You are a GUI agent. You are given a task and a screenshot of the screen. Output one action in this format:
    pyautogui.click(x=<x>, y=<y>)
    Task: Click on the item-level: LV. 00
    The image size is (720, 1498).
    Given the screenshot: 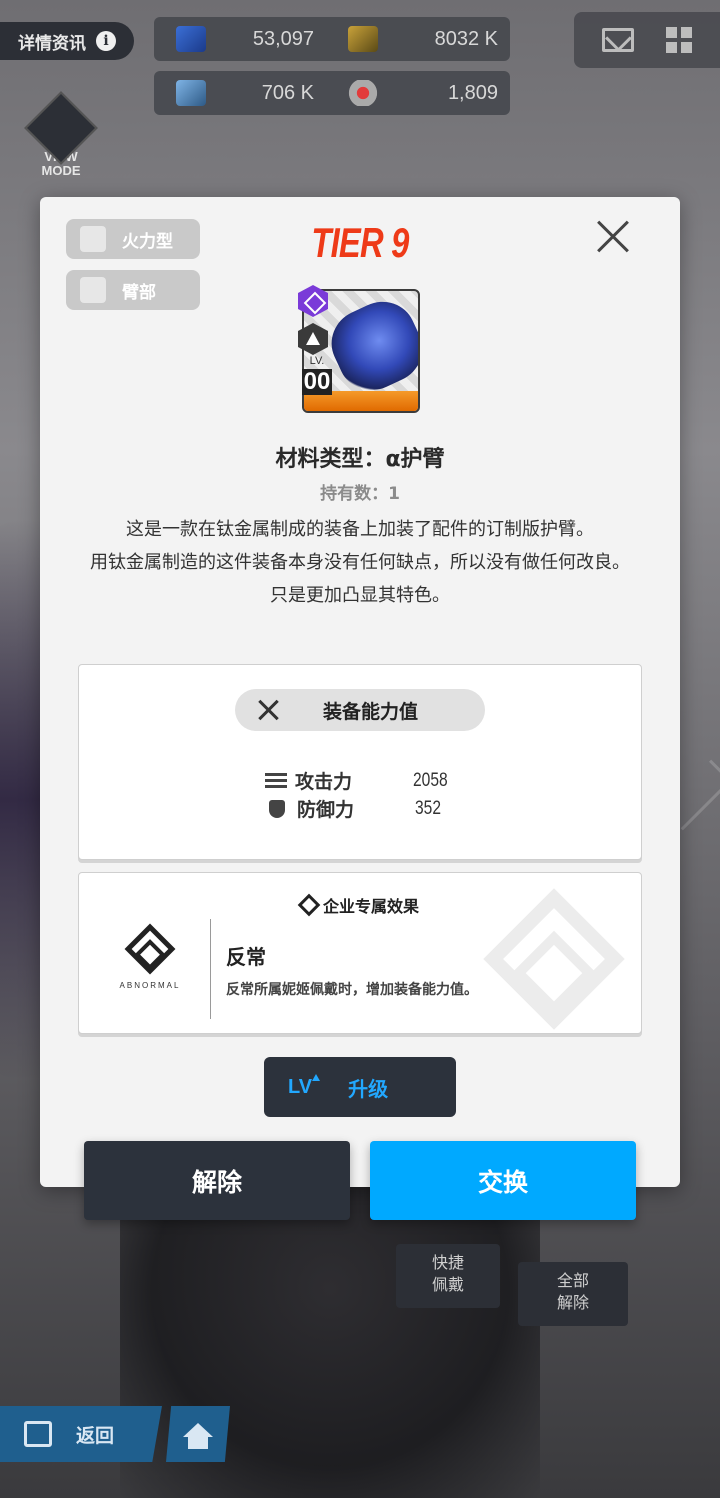 What is the action you would take?
    pyautogui.click(x=317, y=375)
    